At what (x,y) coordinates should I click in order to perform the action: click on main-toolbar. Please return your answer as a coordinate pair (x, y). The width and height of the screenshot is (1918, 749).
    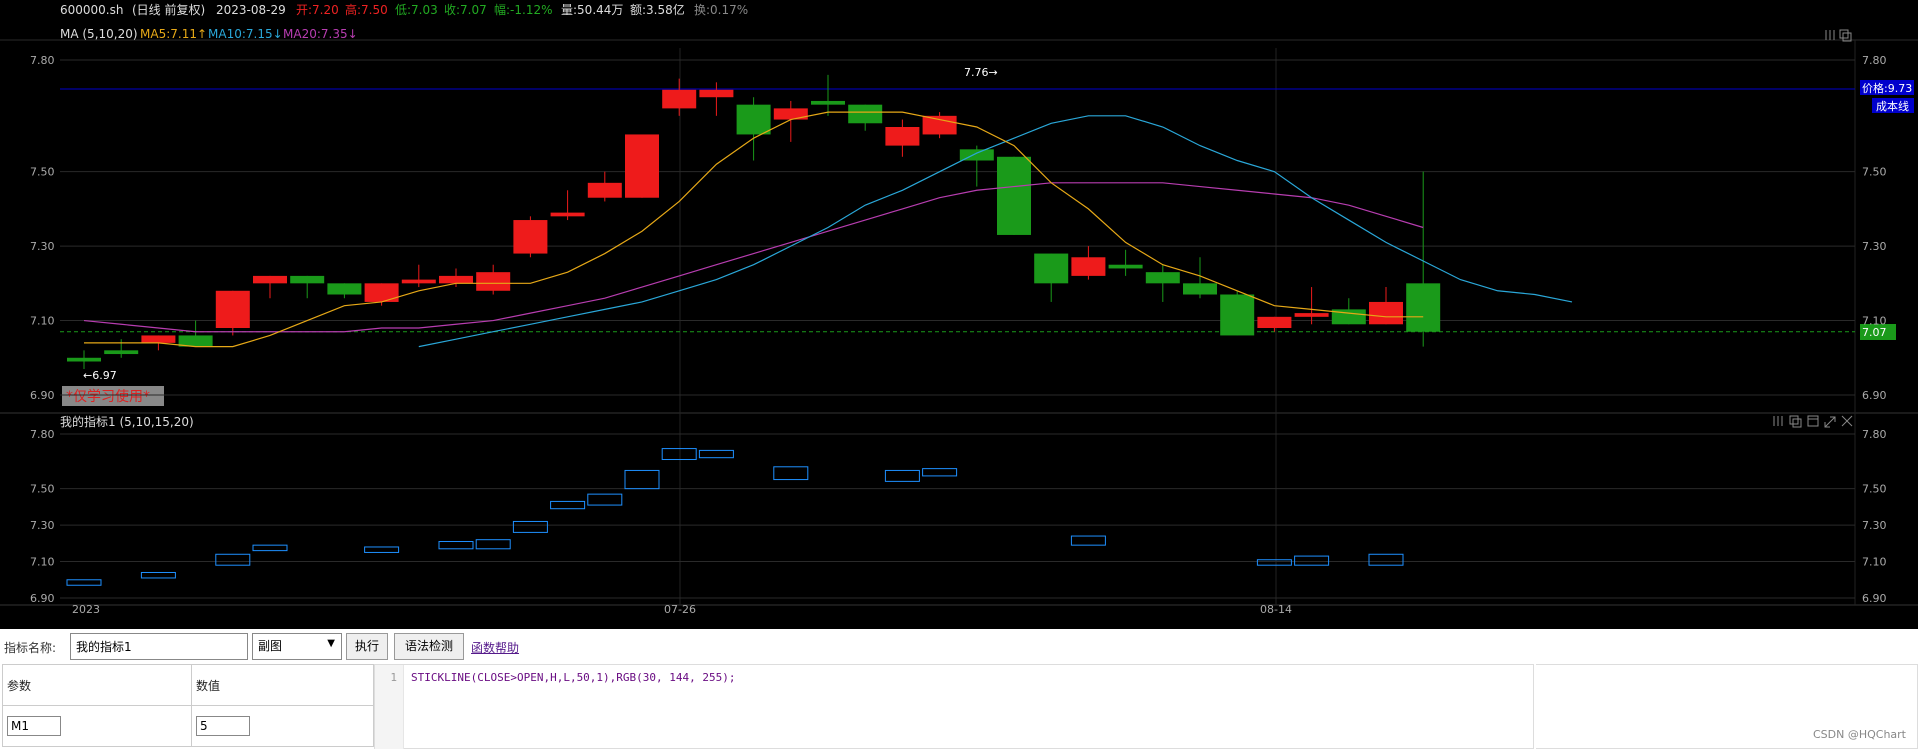
    Looking at the image, I should click on (1838, 35).